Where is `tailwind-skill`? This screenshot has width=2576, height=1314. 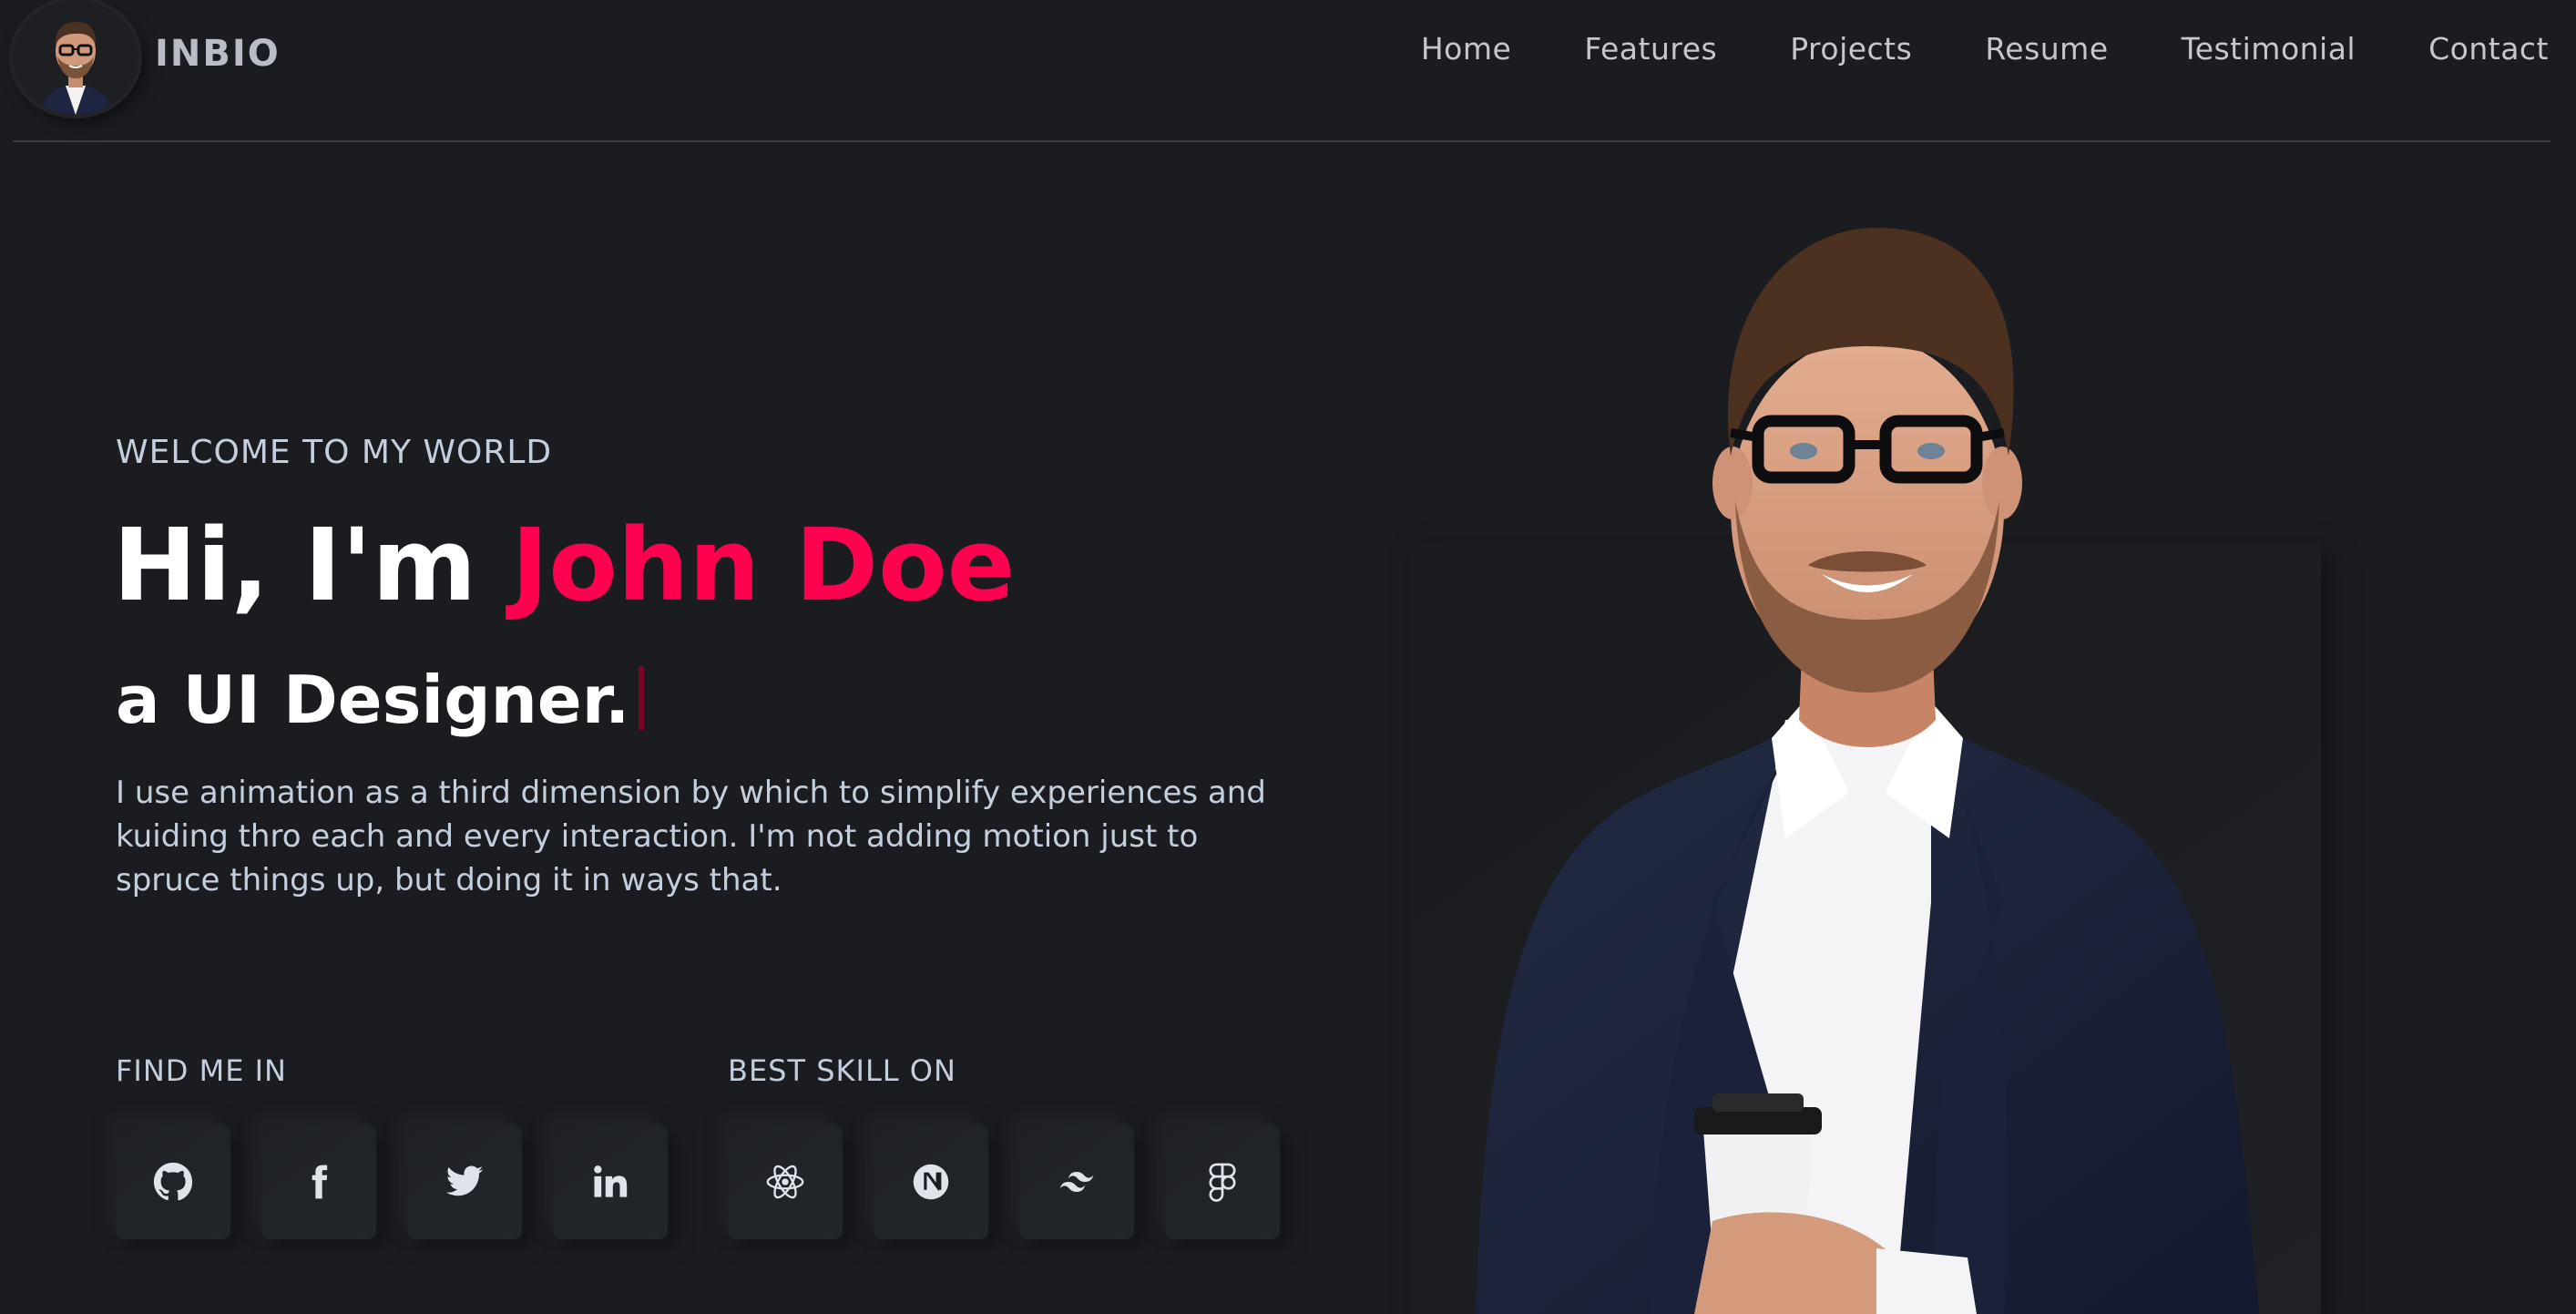 tailwind-skill is located at coordinates (1077, 1181).